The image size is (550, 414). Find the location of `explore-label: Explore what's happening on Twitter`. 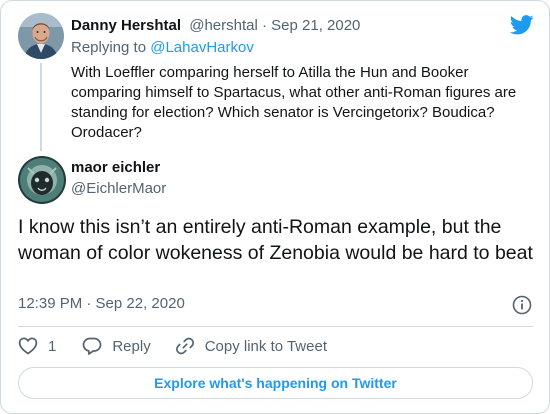

explore-label: Explore what's happening on Twitter is located at coordinates (275, 383).